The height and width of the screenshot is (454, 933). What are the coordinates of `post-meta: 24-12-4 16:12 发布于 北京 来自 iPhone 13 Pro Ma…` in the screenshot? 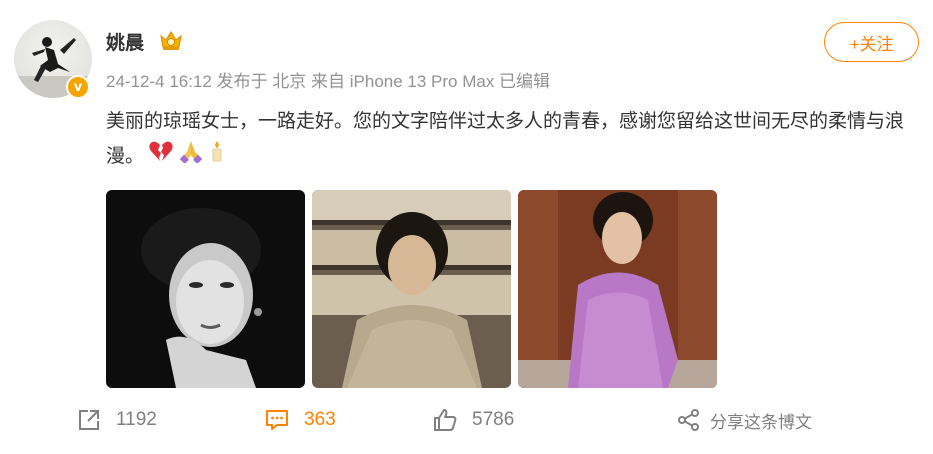 It's located at (328, 81).